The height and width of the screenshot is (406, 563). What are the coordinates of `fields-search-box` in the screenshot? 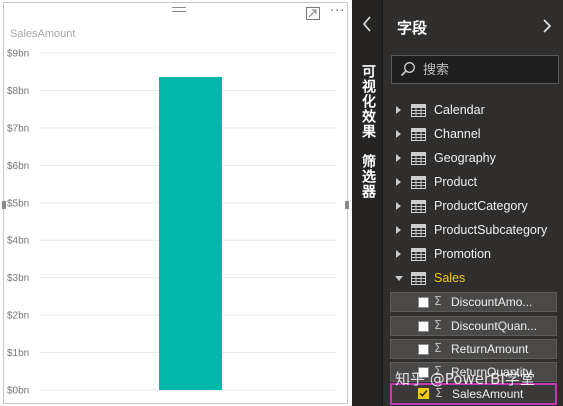 It's located at (475, 69).